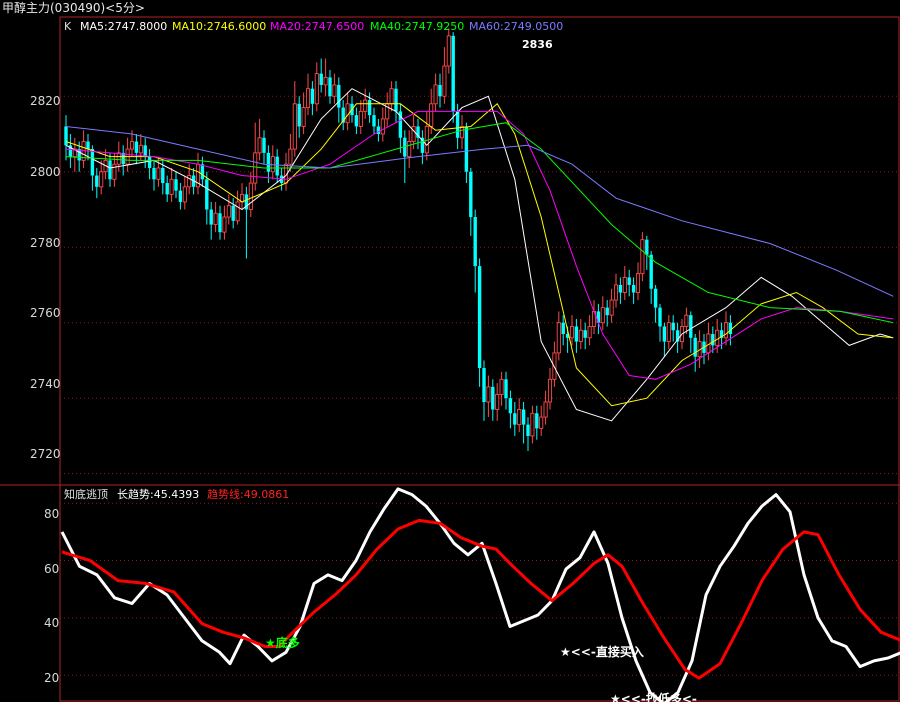  Describe the element at coordinates (417, 26) in the screenshot. I see `legend-ma40: MA40:2747.9250` at that location.